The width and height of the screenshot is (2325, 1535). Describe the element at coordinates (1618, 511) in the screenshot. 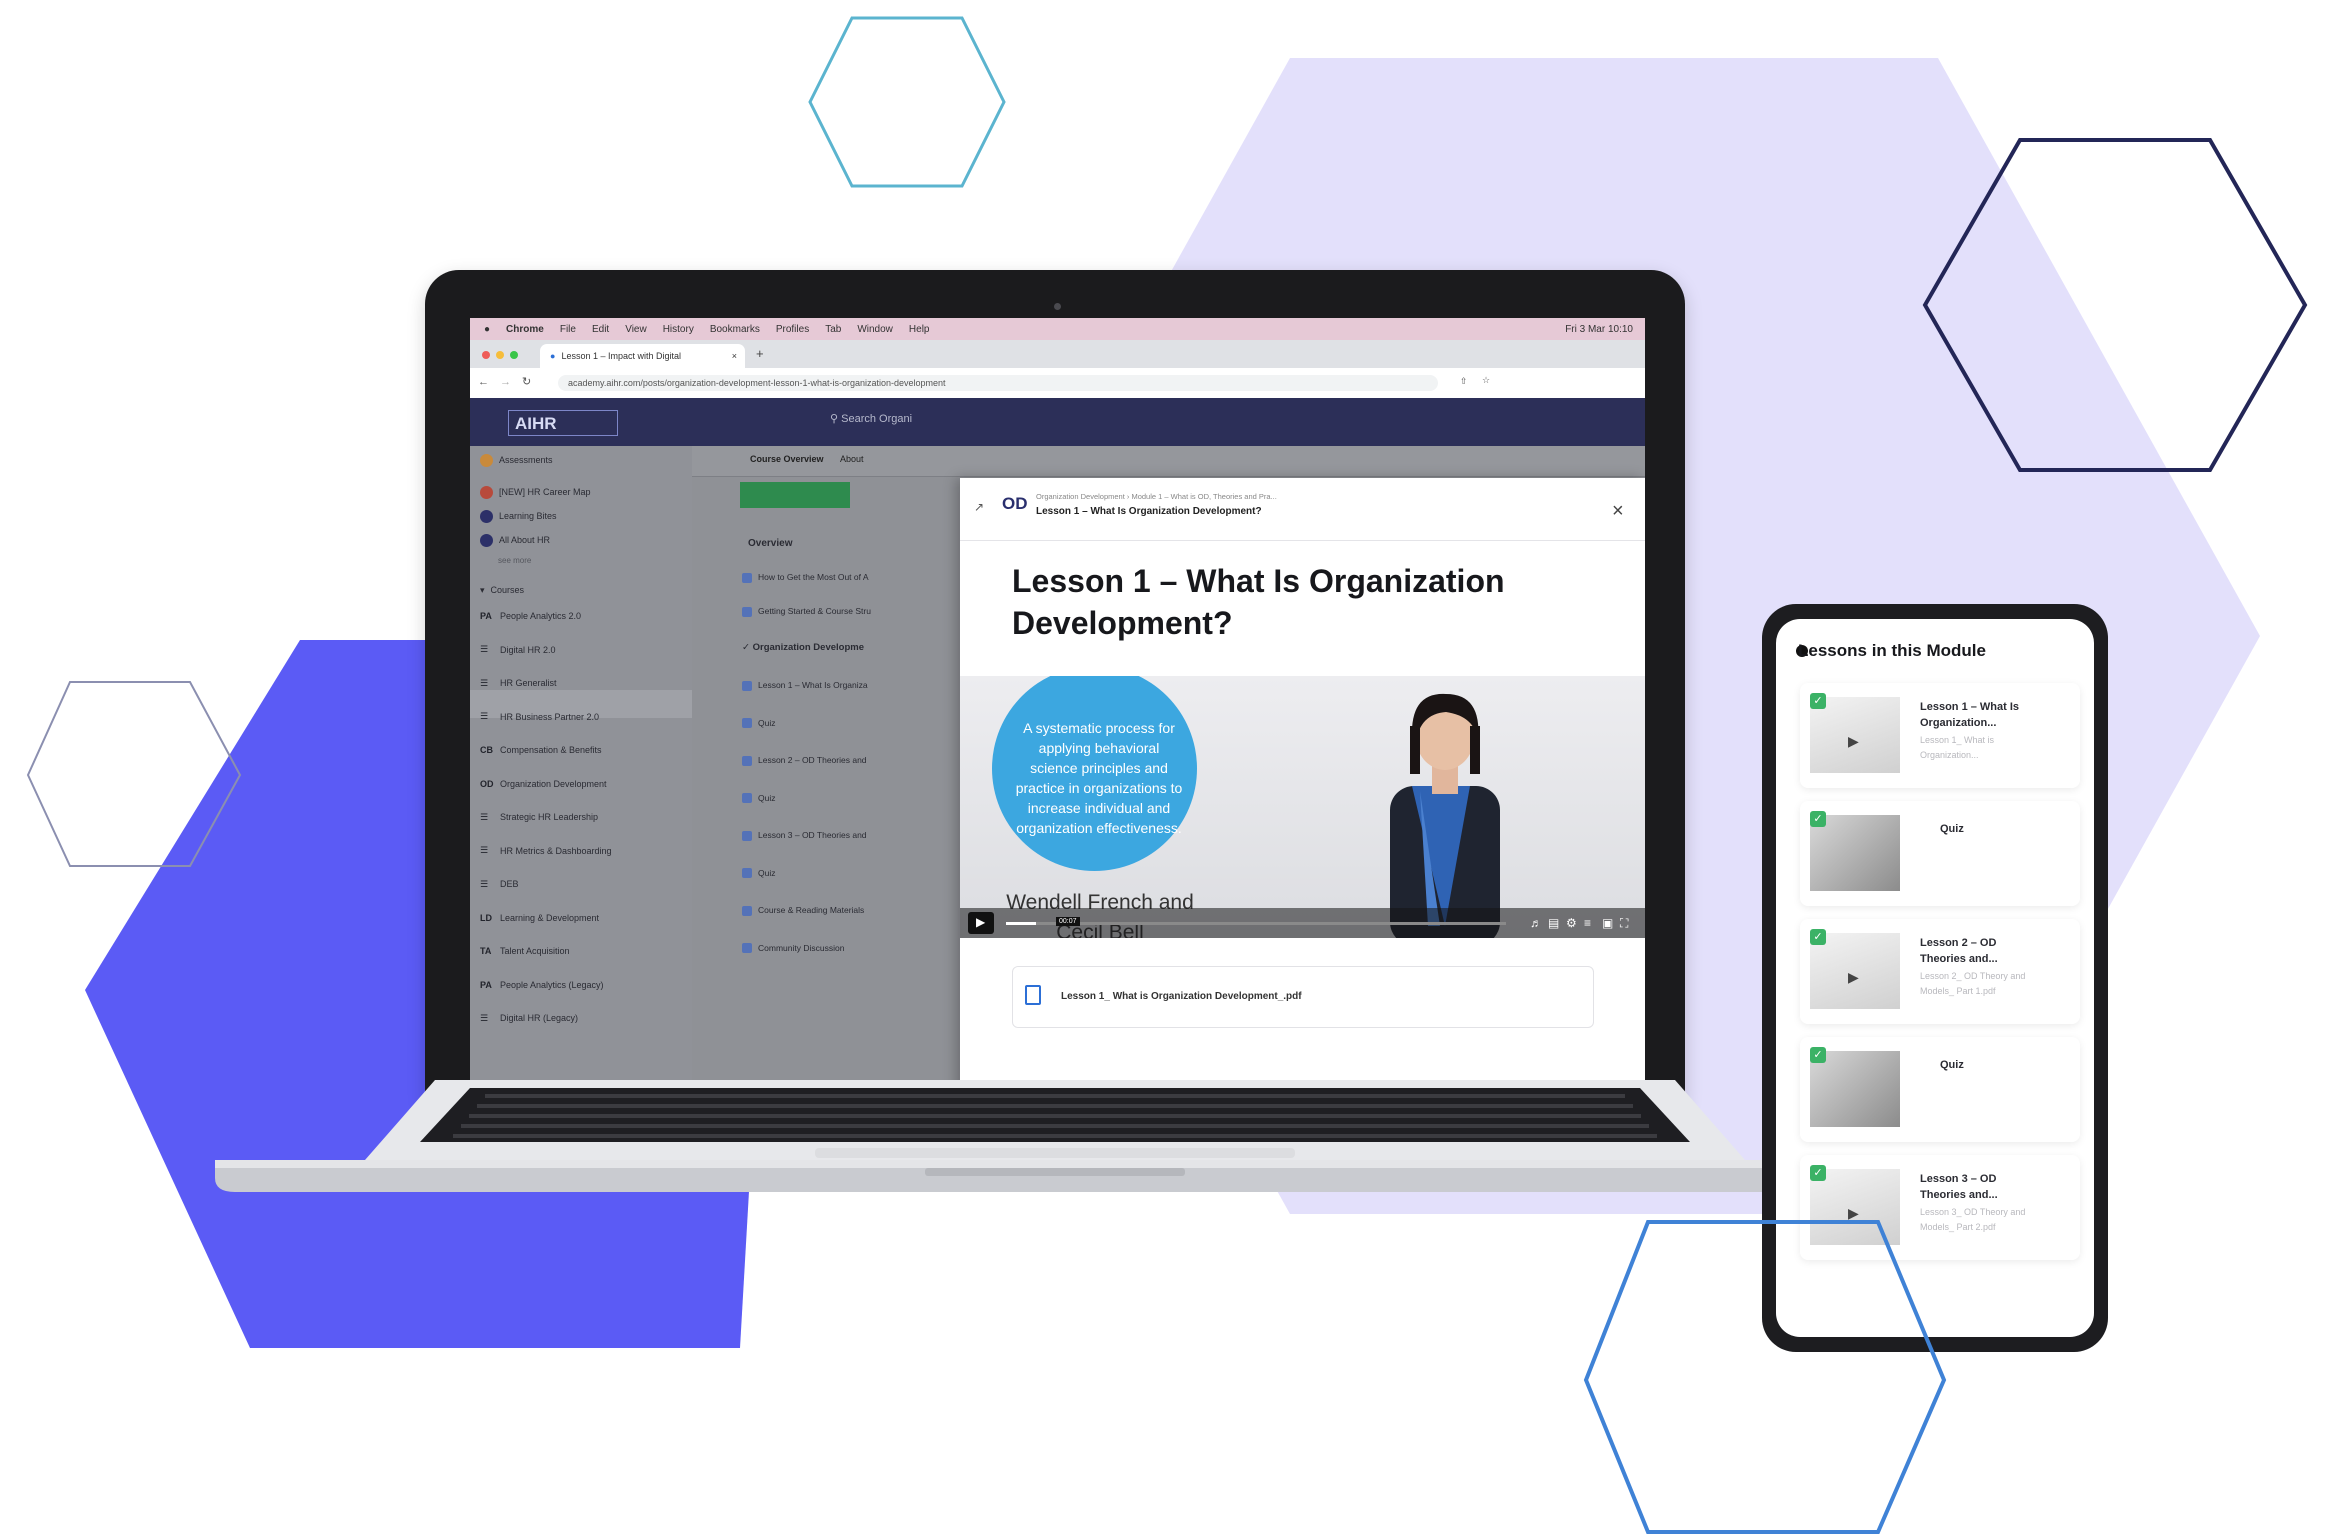

I see `close-icon: ×` at that location.